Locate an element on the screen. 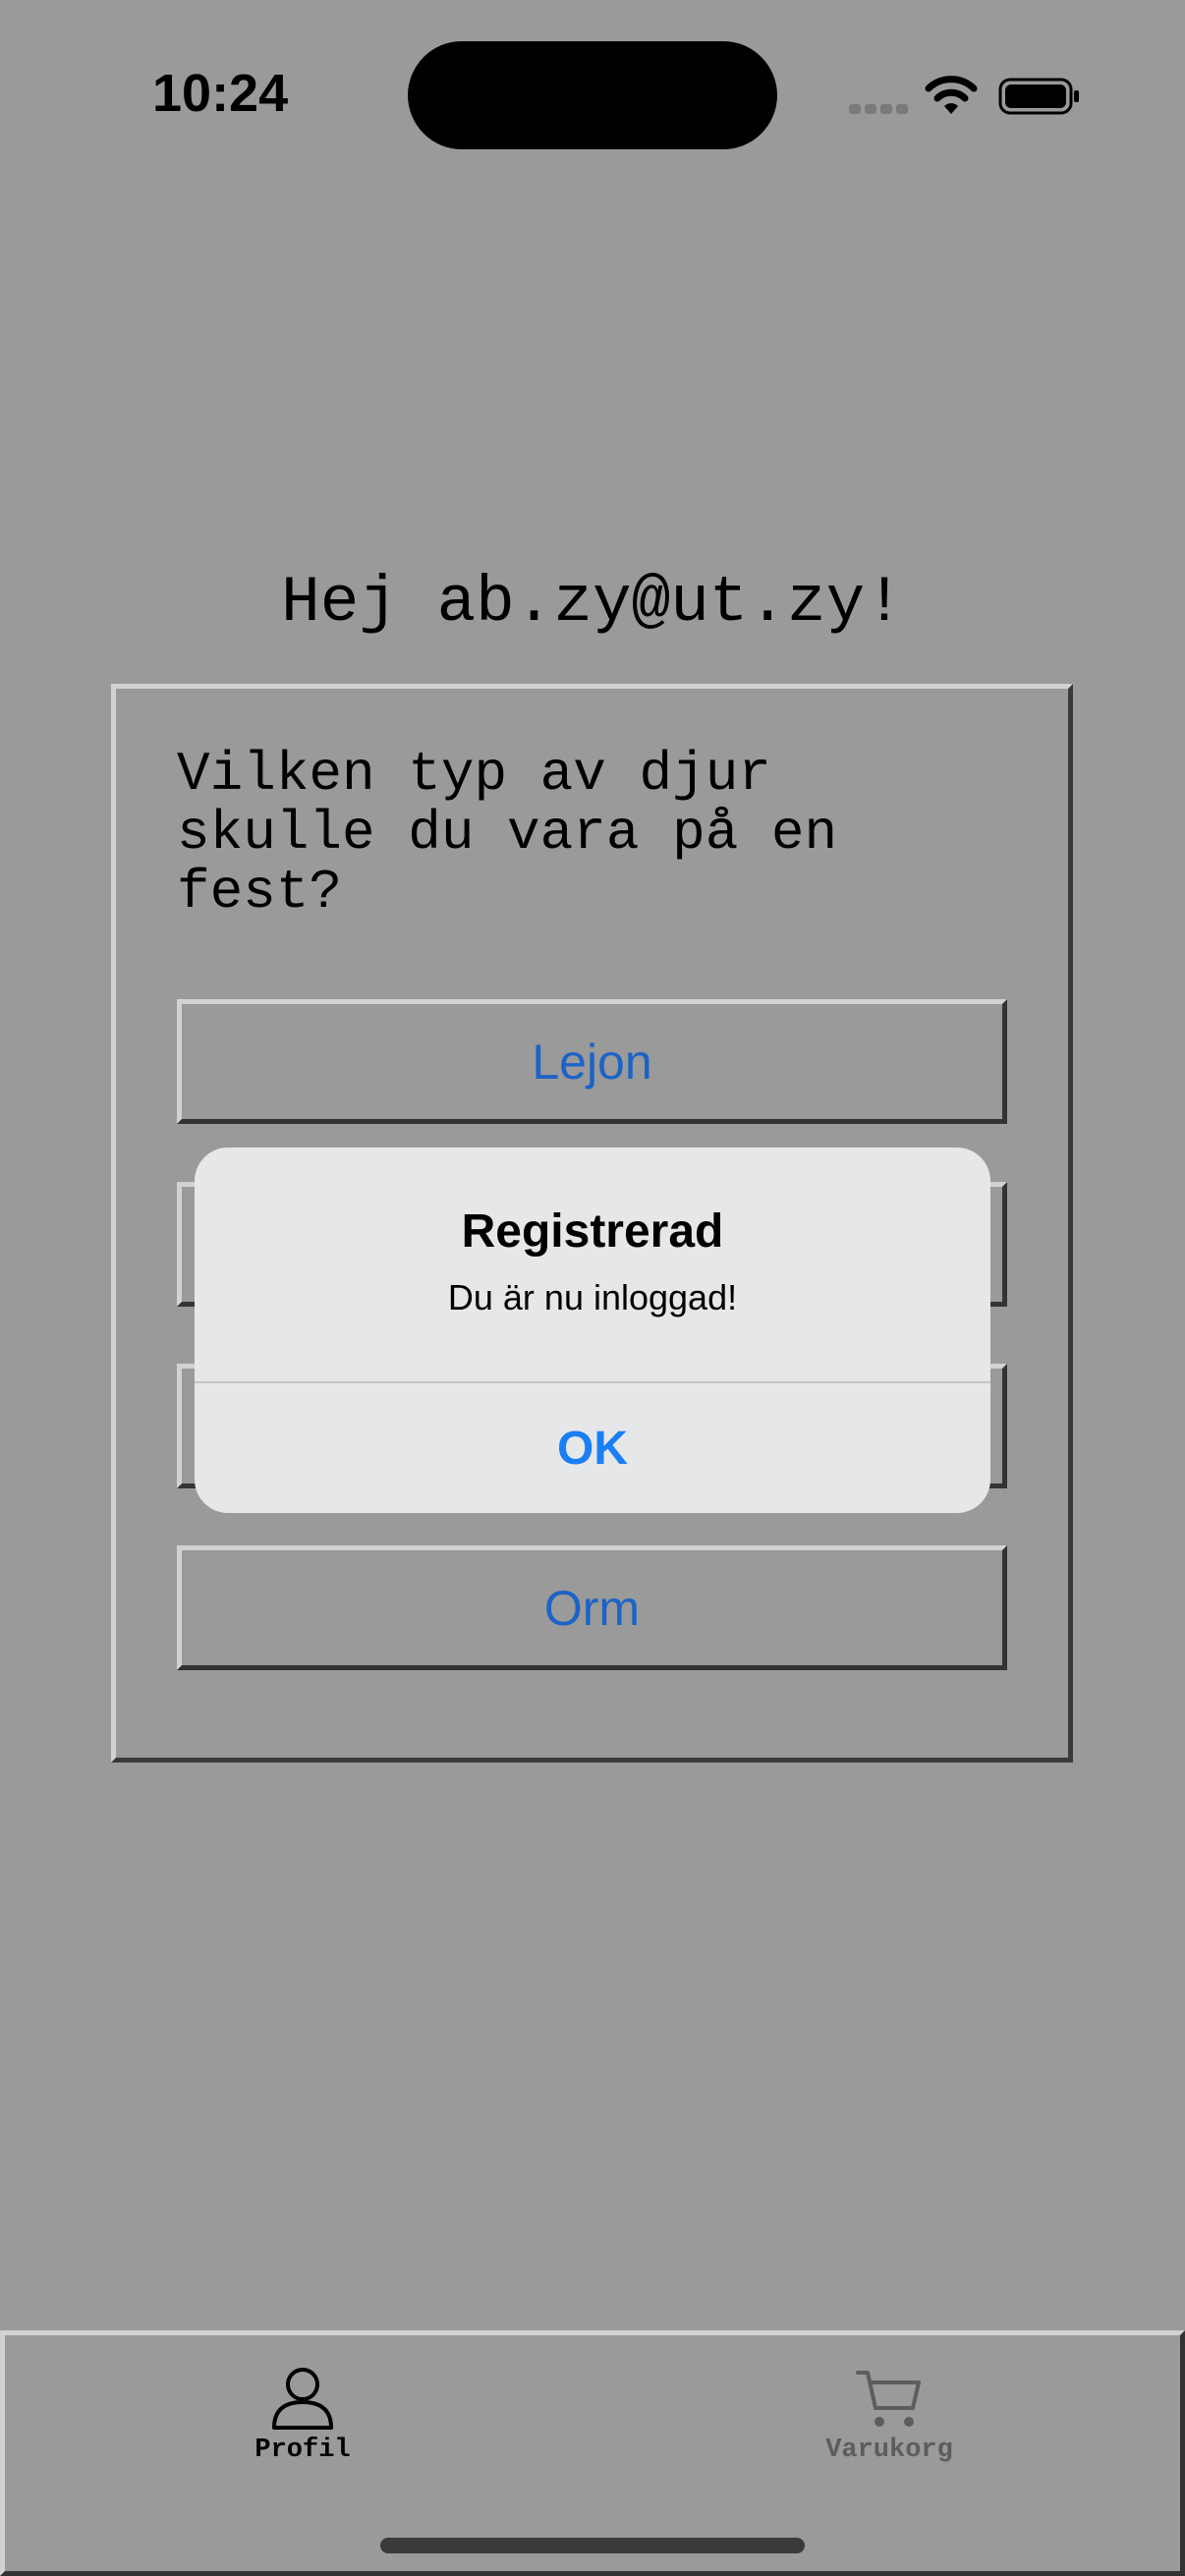 The image size is (1185, 2576). cellular-signal-icon is located at coordinates (879, 109).